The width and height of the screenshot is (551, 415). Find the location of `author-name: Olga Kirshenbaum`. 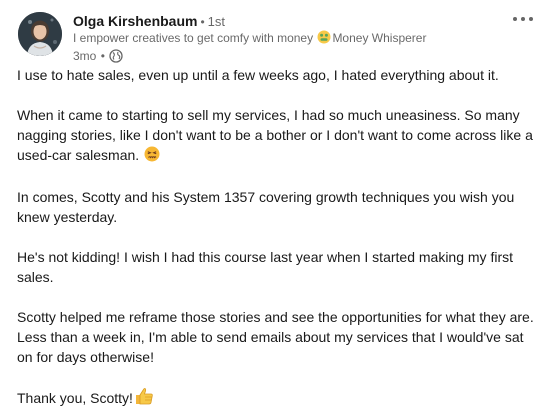

author-name: Olga Kirshenbaum is located at coordinates (135, 21).